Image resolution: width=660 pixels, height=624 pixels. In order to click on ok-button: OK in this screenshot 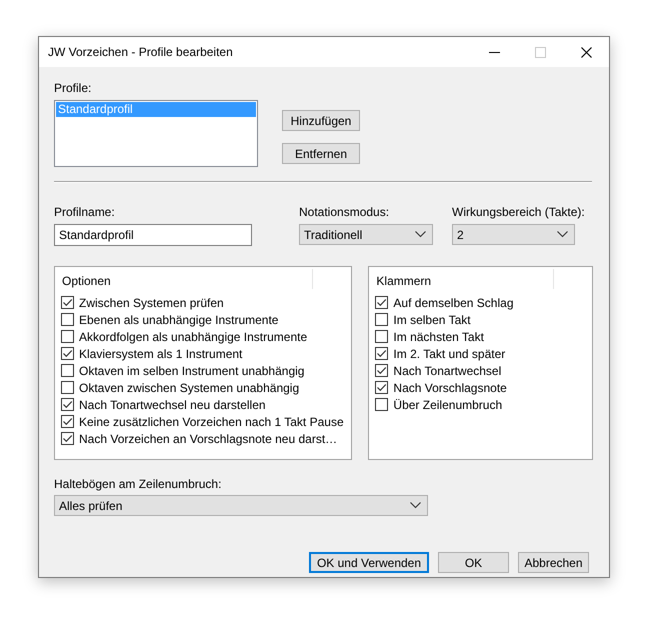, I will do `click(473, 562)`.